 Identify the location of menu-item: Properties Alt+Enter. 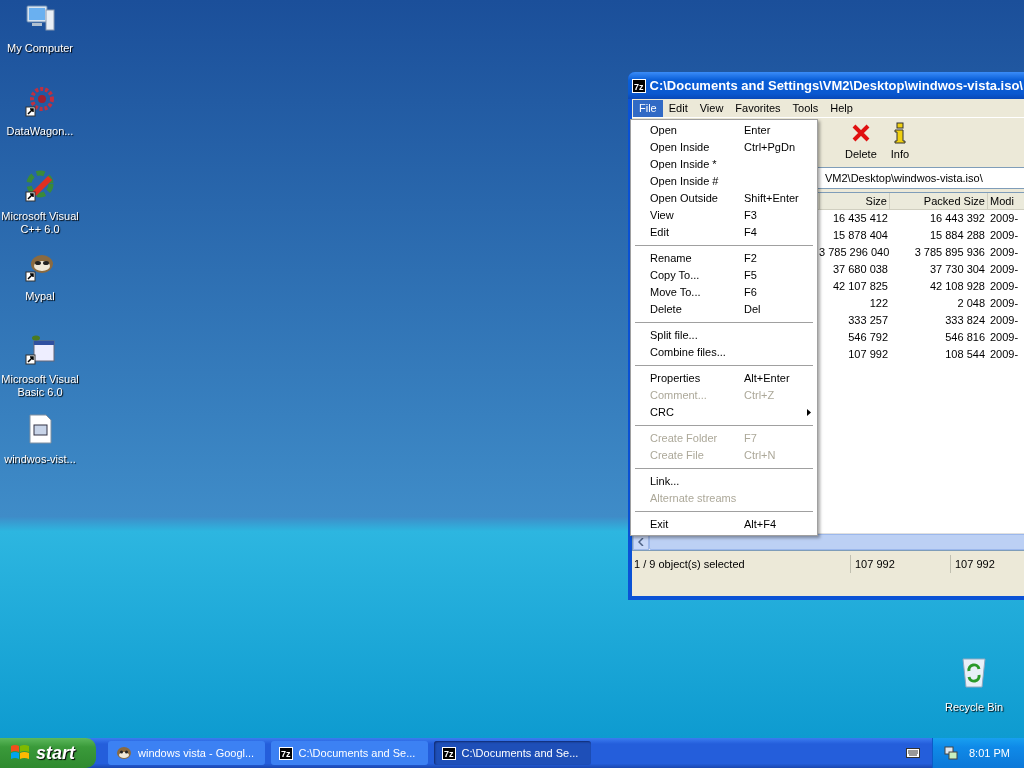
(724, 378).